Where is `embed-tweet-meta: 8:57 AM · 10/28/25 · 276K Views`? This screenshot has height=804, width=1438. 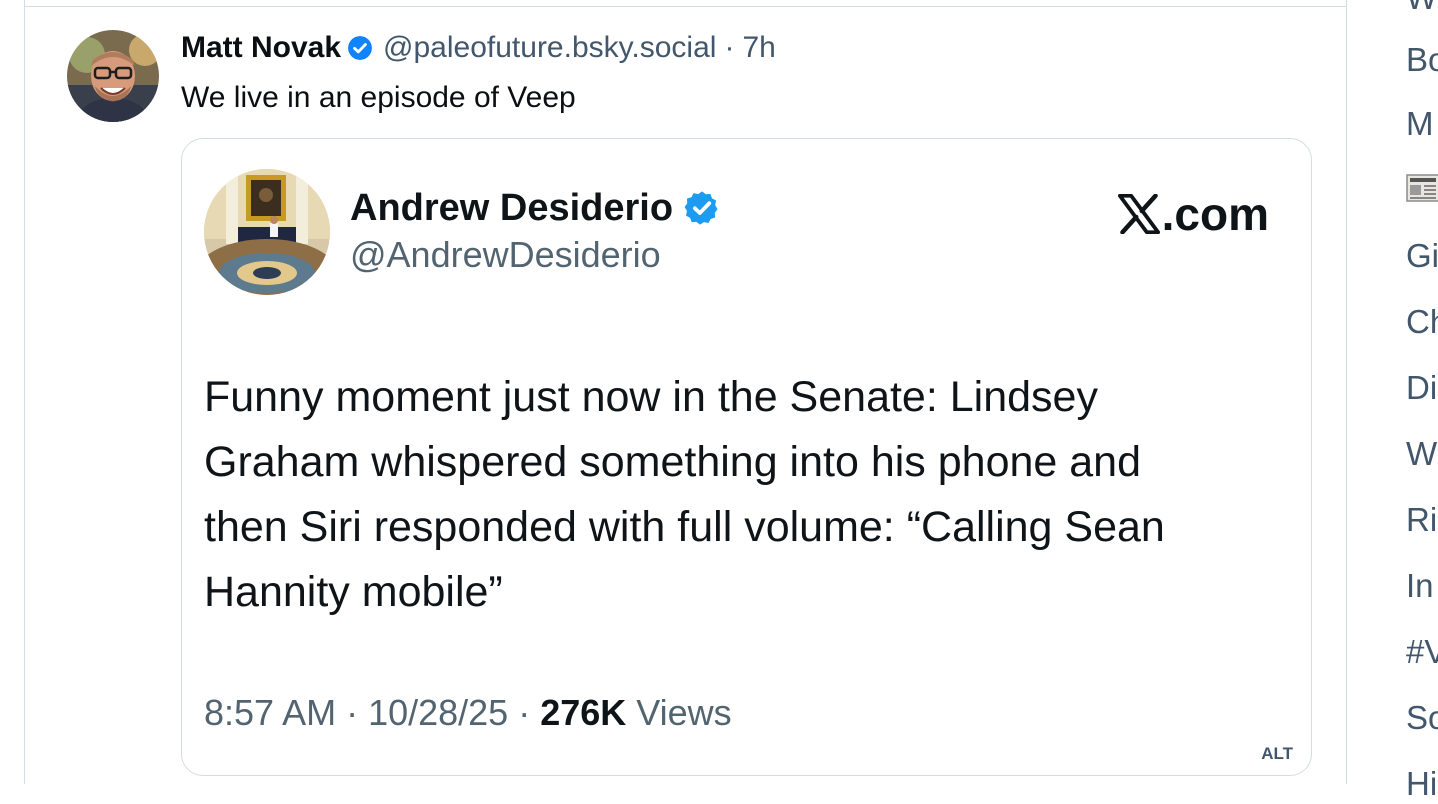 embed-tweet-meta: 8:57 AM · 10/28/25 · 276K Views is located at coordinates (468, 713).